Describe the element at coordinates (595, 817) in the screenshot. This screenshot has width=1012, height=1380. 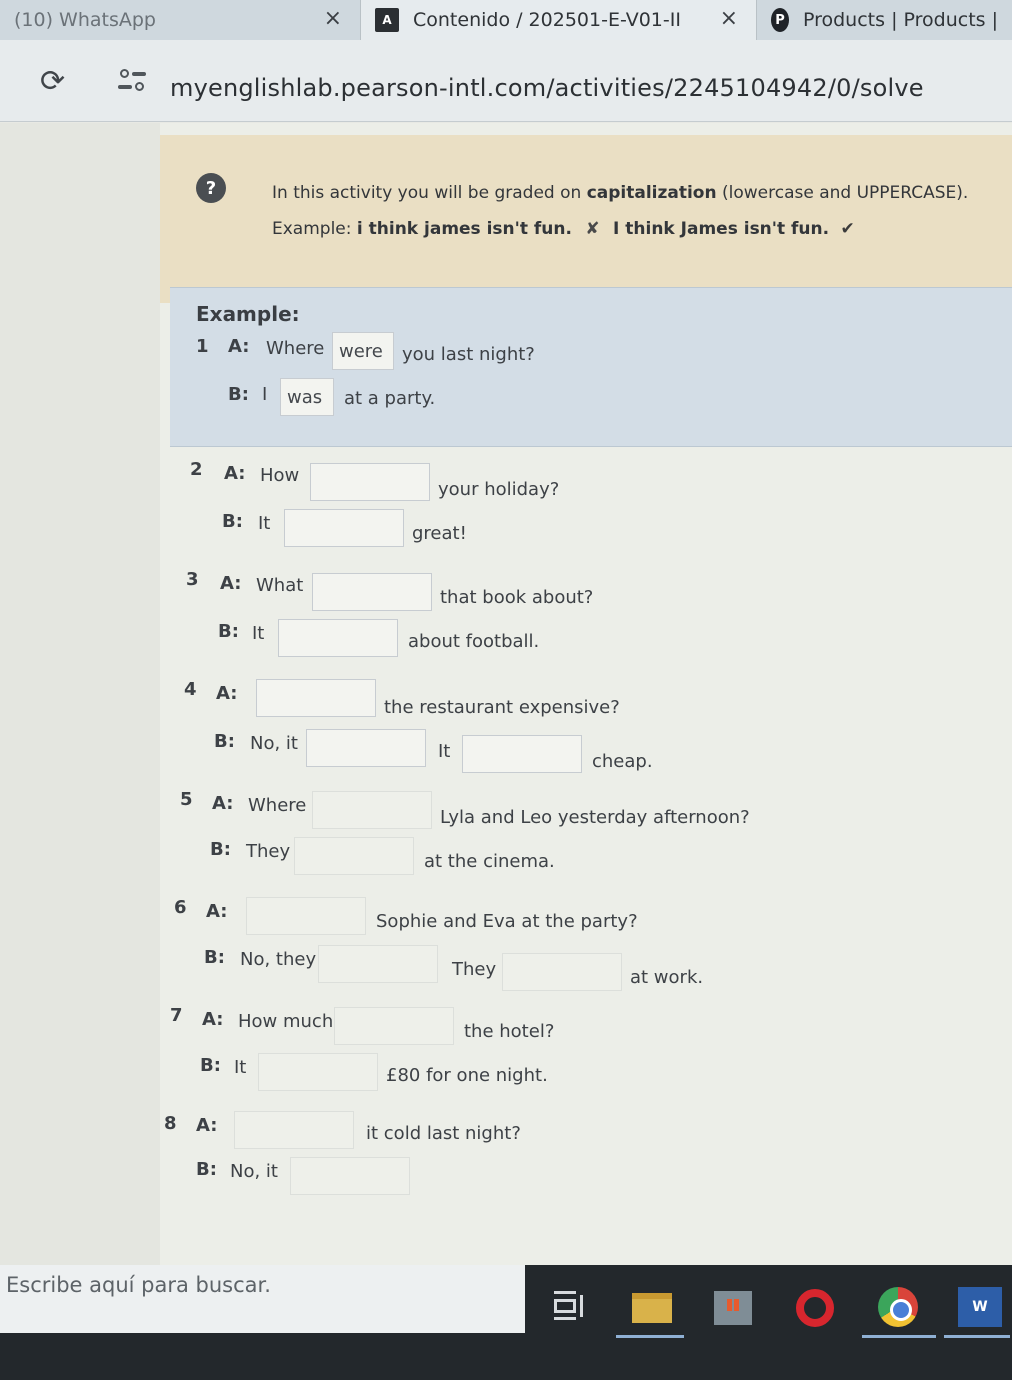
I see `prompt-text: Lyla and Leo yesterday afternoon?` at that location.